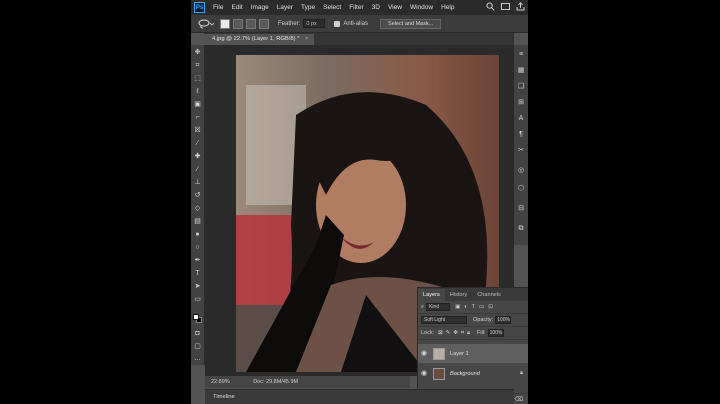  I want to click on gradient-icon: ▤, so click(197, 221).